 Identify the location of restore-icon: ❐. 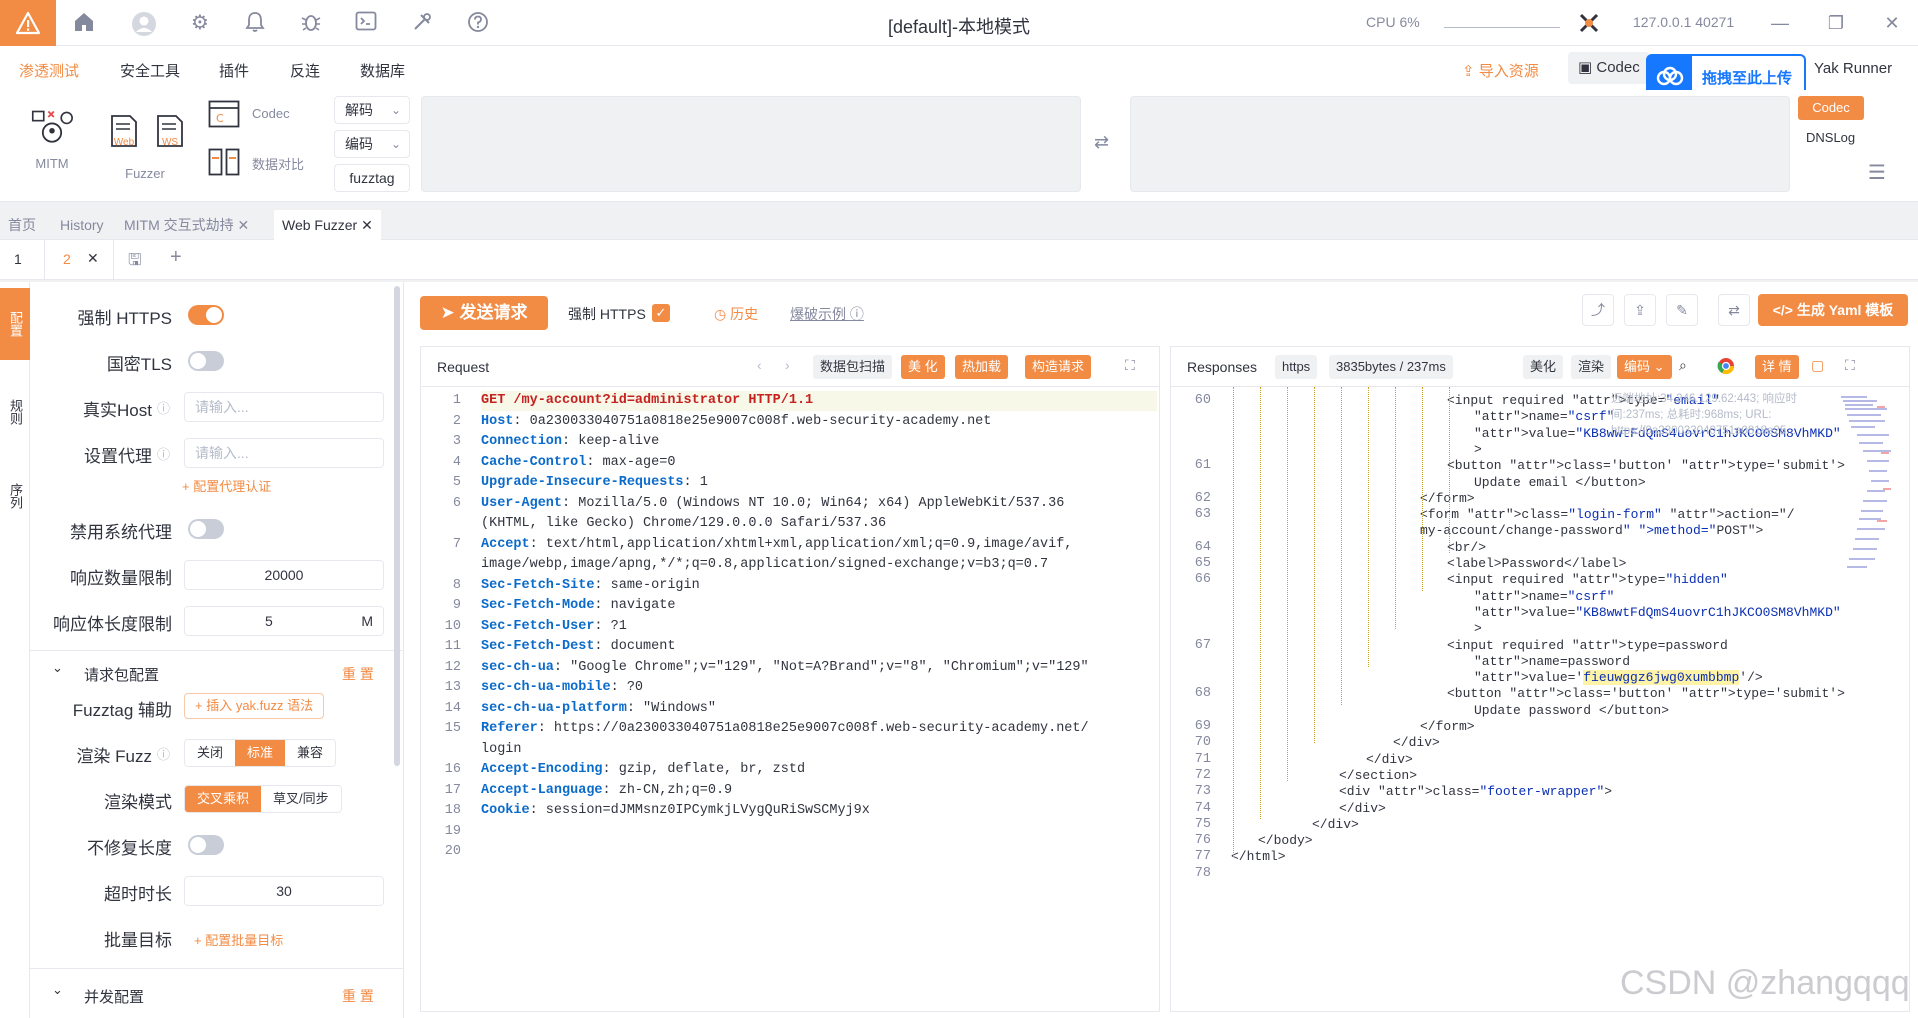
(1836, 23).